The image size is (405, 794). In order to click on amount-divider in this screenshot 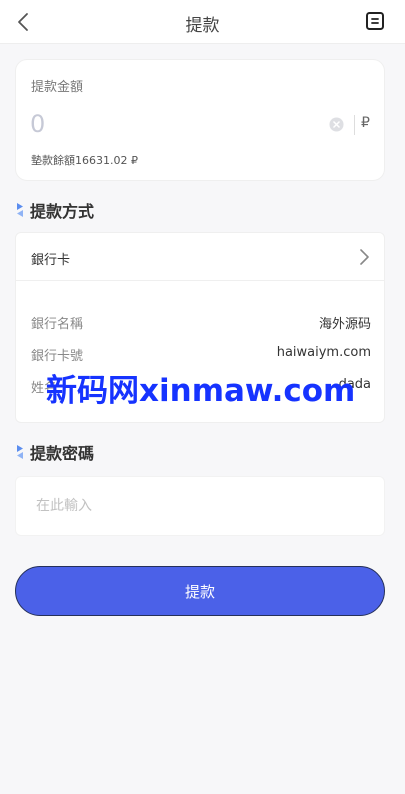, I will do `click(354, 125)`.